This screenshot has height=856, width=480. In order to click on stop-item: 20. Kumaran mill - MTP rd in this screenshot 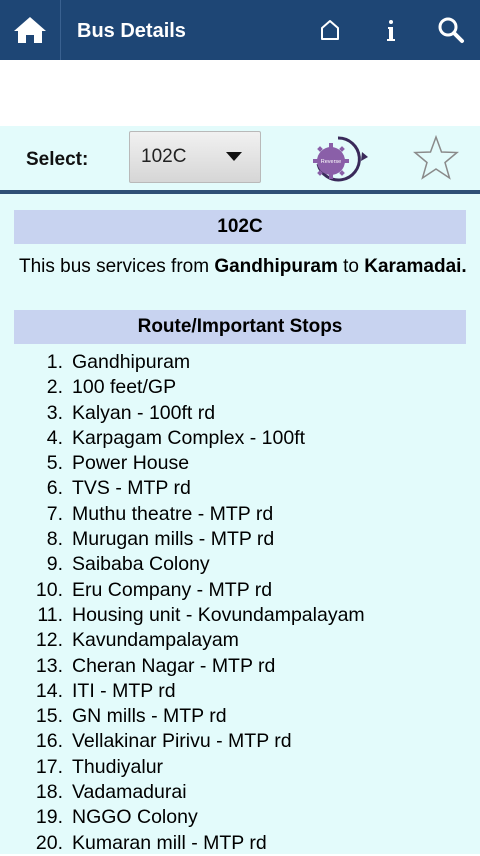, I will do `click(240, 843)`.